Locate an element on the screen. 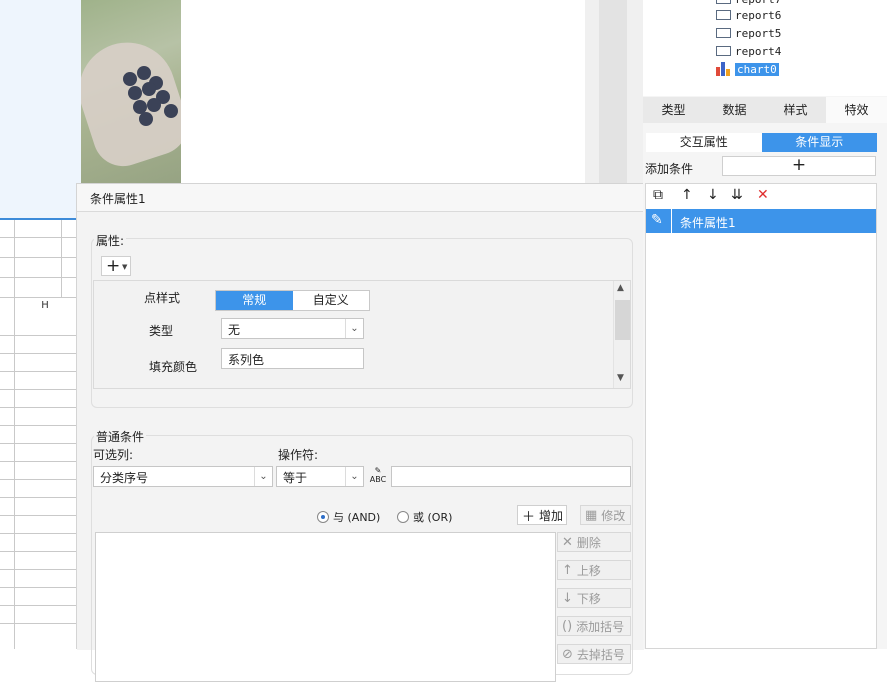 This screenshot has width=887, height=682. type-label: 类型 is located at coordinates (161, 331).